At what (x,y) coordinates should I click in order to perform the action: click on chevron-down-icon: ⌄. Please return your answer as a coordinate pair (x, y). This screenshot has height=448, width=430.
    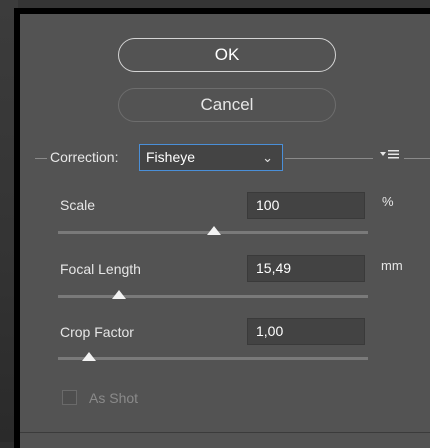
    Looking at the image, I should click on (267, 157).